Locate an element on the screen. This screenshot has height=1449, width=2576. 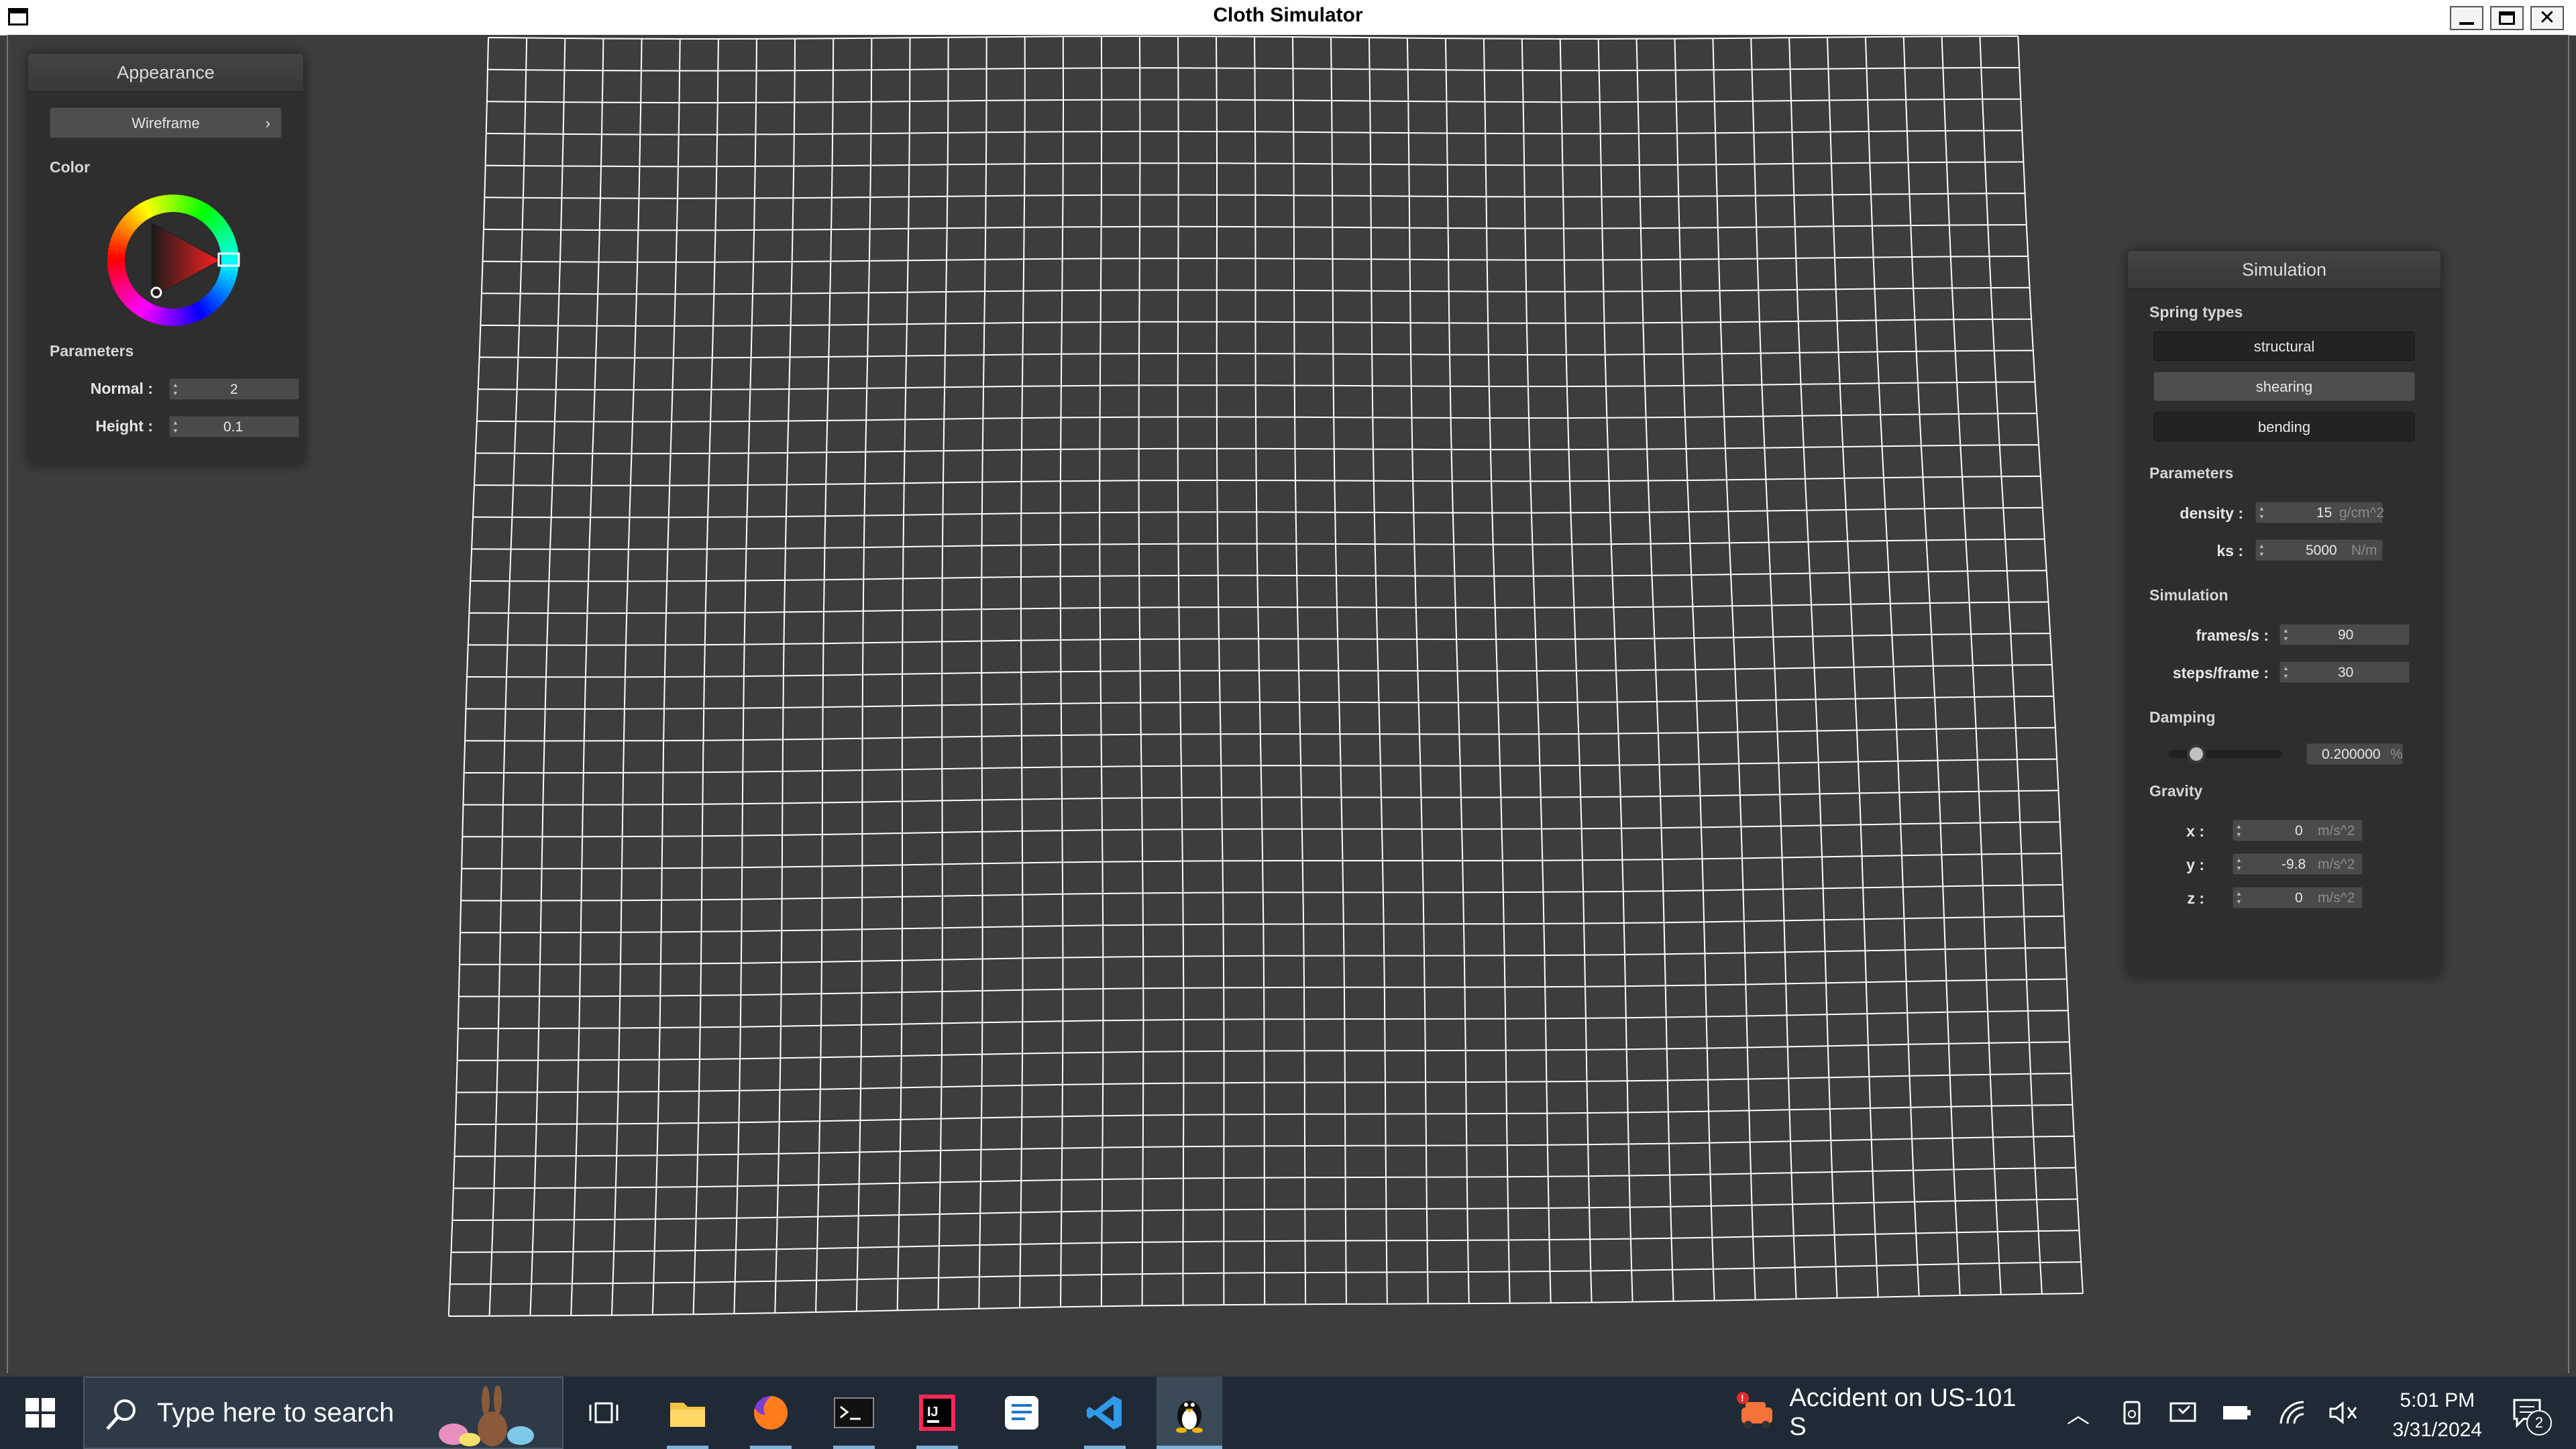
shearing-spring-toggle: shearing is located at coordinates (2284, 386).